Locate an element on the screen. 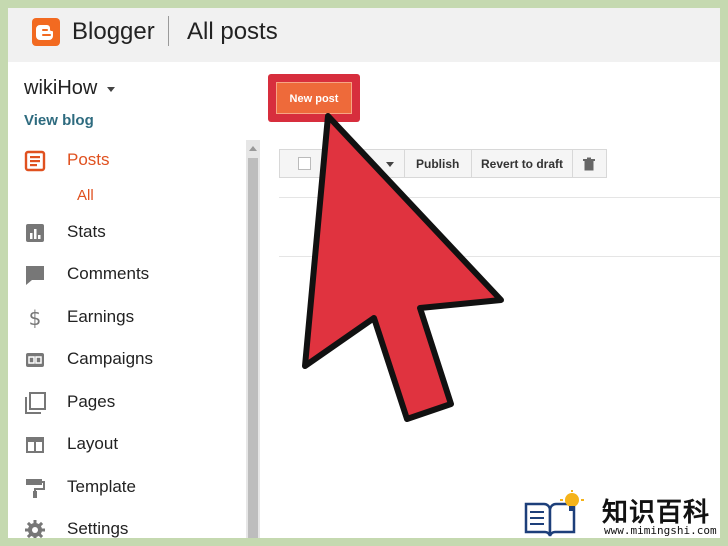  book-lightbulb-icon is located at coordinates (554, 513).